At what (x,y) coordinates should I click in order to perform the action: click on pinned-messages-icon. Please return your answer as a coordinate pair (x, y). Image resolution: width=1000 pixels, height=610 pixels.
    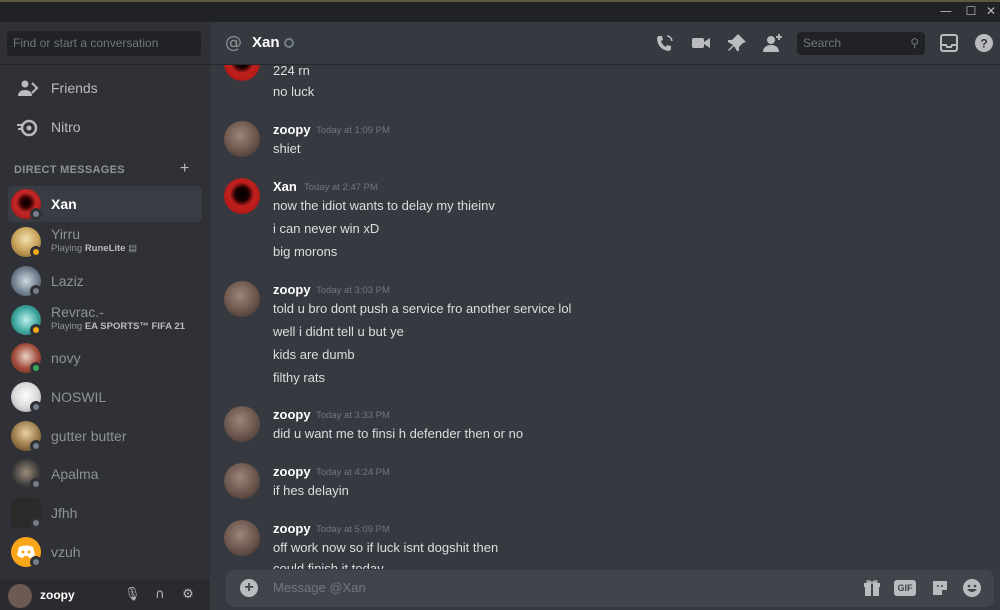
    Looking at the image, I should click on (737, 43).